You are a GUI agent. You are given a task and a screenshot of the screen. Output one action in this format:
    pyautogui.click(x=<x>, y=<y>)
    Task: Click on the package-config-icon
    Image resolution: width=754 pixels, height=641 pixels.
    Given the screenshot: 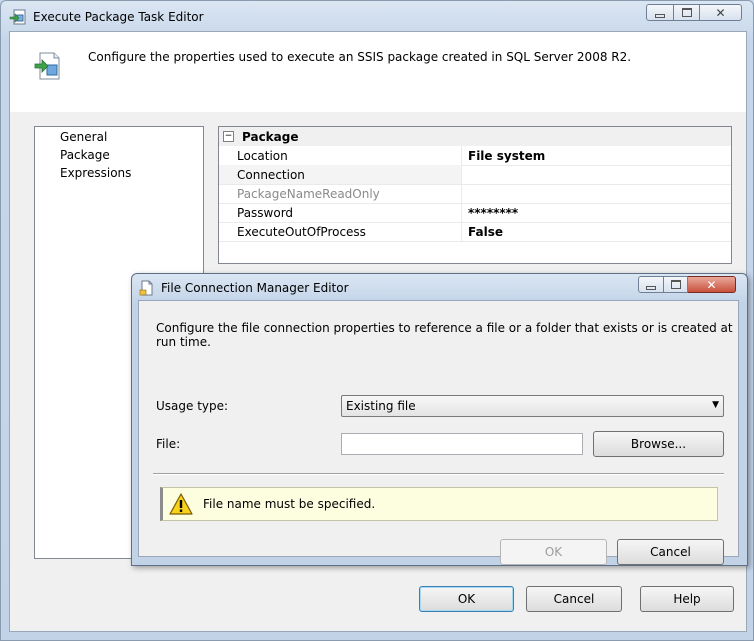 What is the action you would take?
    pyautogui.click(x=48, y=66)
    